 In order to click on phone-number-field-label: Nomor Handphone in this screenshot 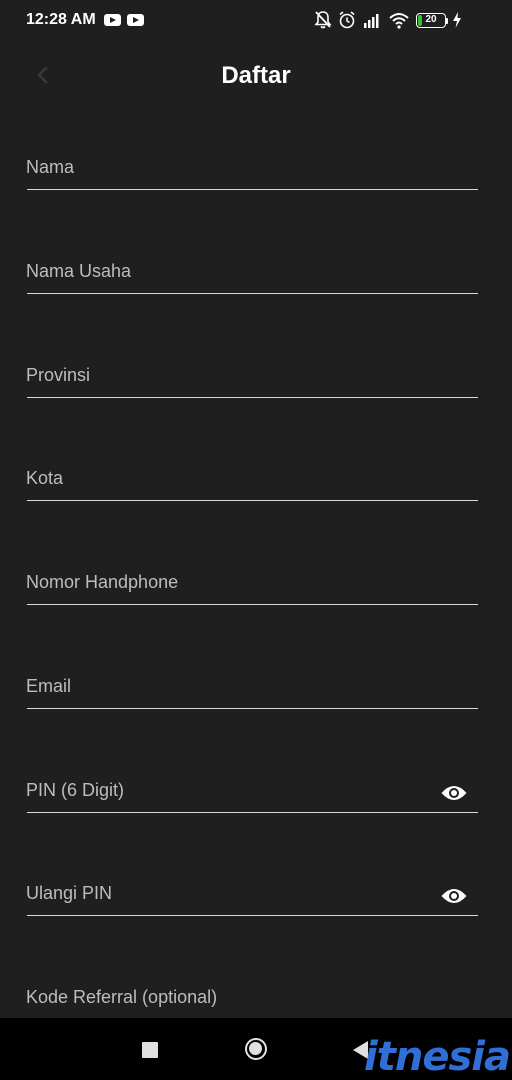, I will do `click(102, 582)`.